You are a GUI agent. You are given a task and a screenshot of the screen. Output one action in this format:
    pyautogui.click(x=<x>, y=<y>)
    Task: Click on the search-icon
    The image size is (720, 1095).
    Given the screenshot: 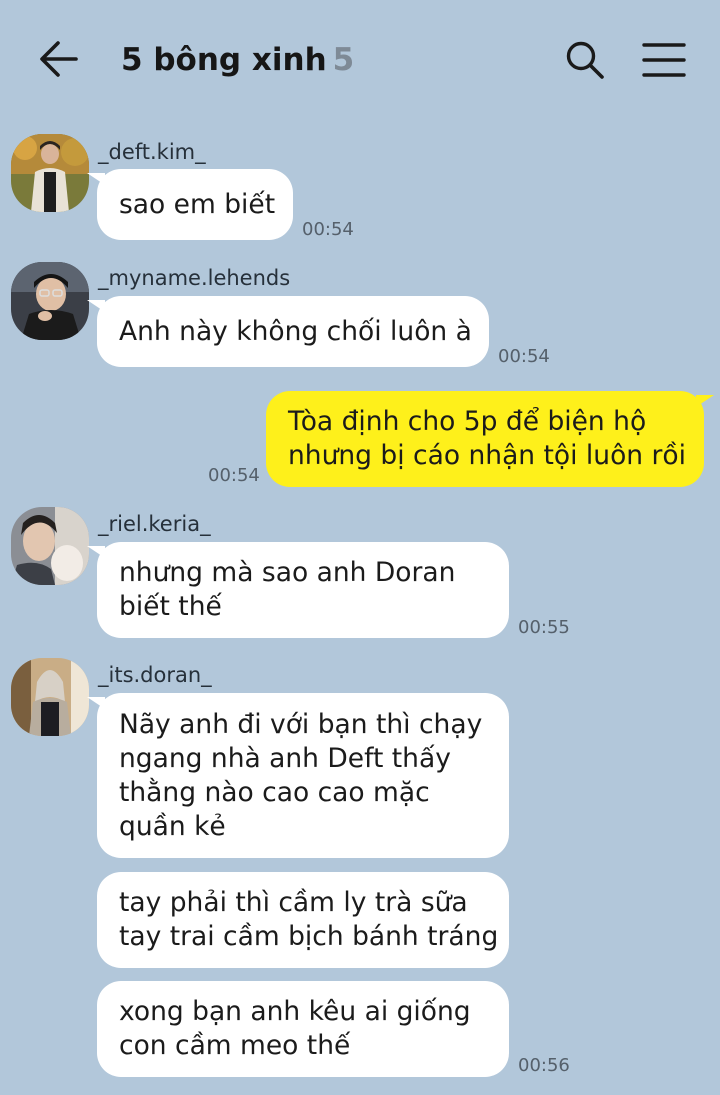 What is the action you would take?
    pyautogui.click(x=585, y=60)
    